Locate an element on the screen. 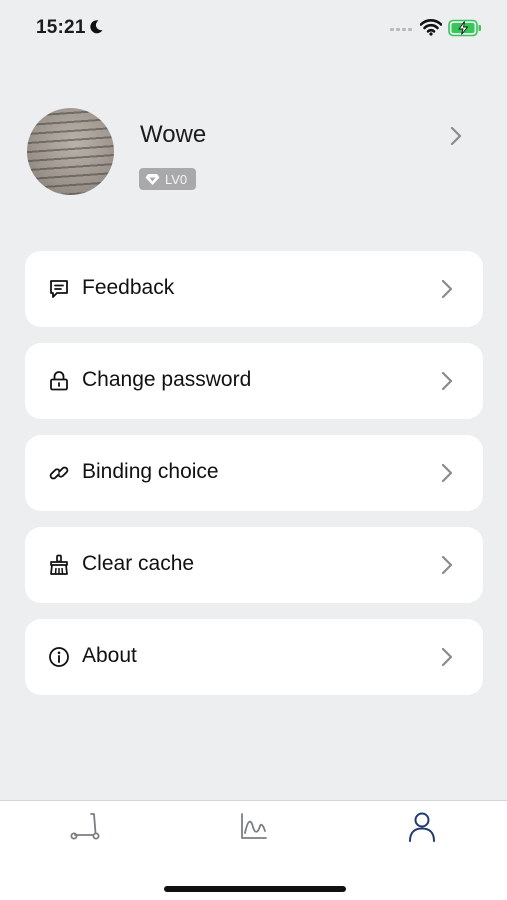 The height and width of the screenshot is (900, 507). home-indicator is located at coordinates (255, 889).